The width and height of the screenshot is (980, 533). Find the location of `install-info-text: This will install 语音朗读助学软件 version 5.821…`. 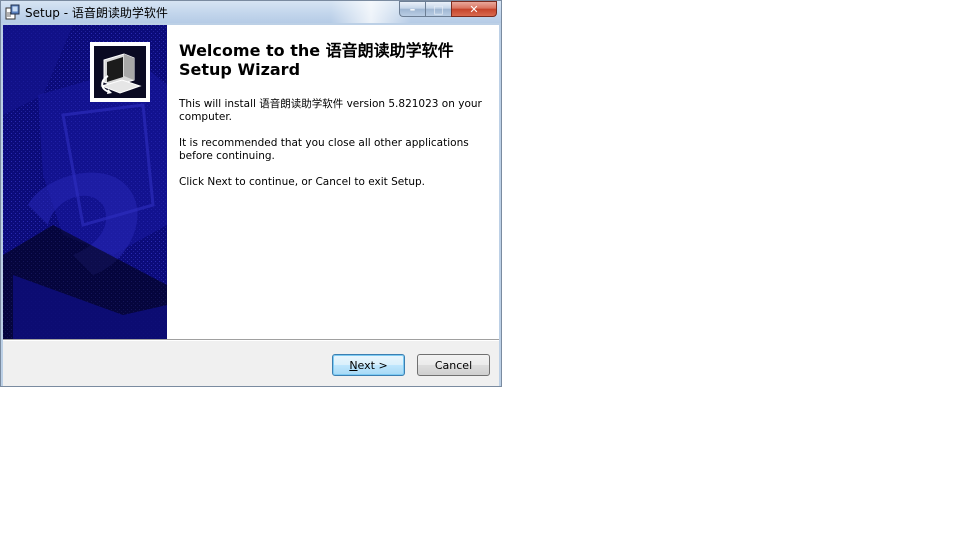

install-info-text: This will install 语音朗读助学软件 version 5.821… is located at coordinates (330, 110).